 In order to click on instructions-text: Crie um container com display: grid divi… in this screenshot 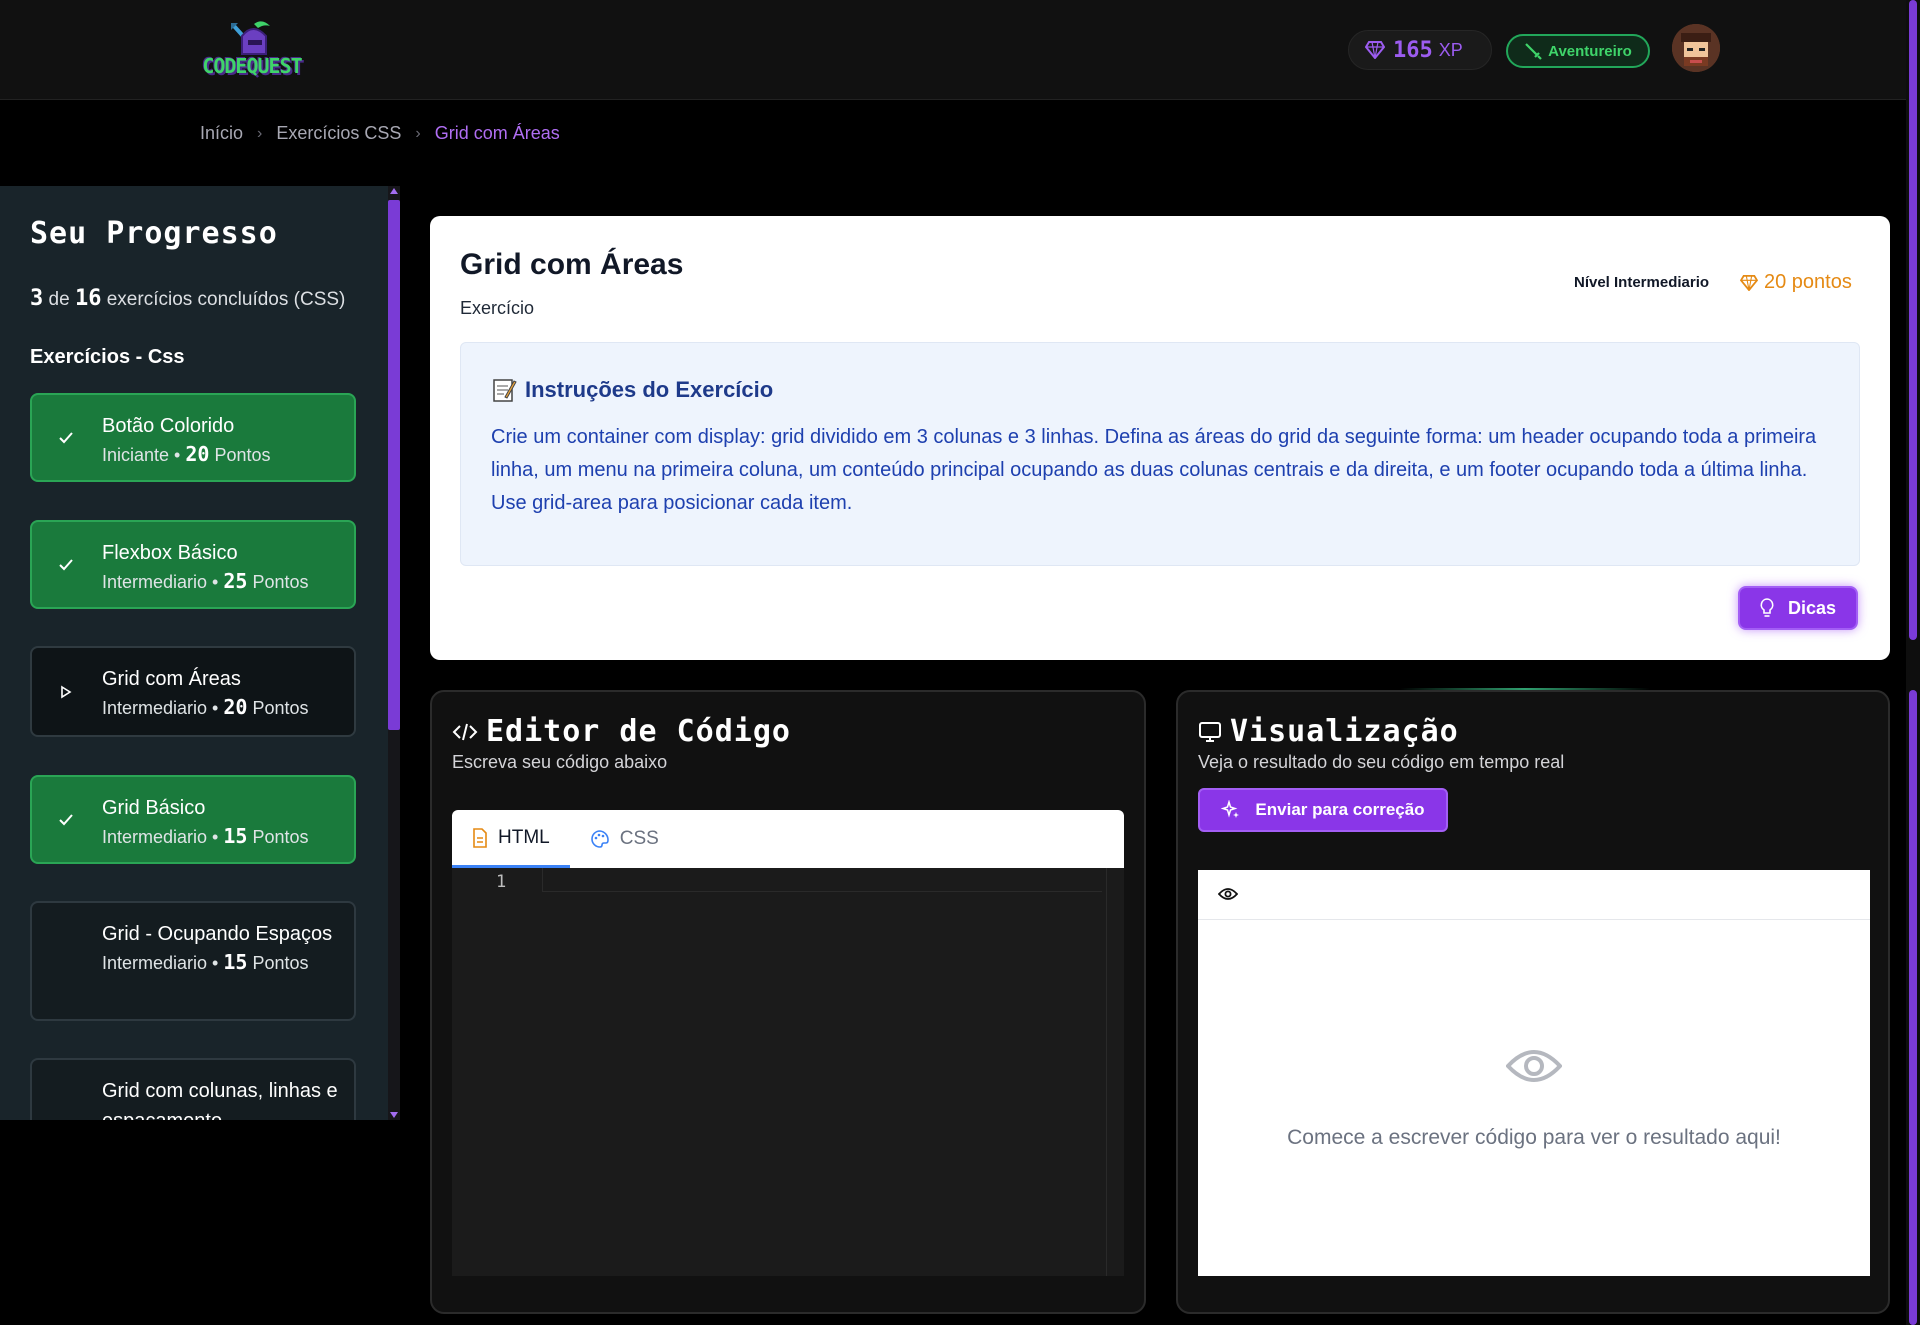, I will do `click(1154, 470)`.